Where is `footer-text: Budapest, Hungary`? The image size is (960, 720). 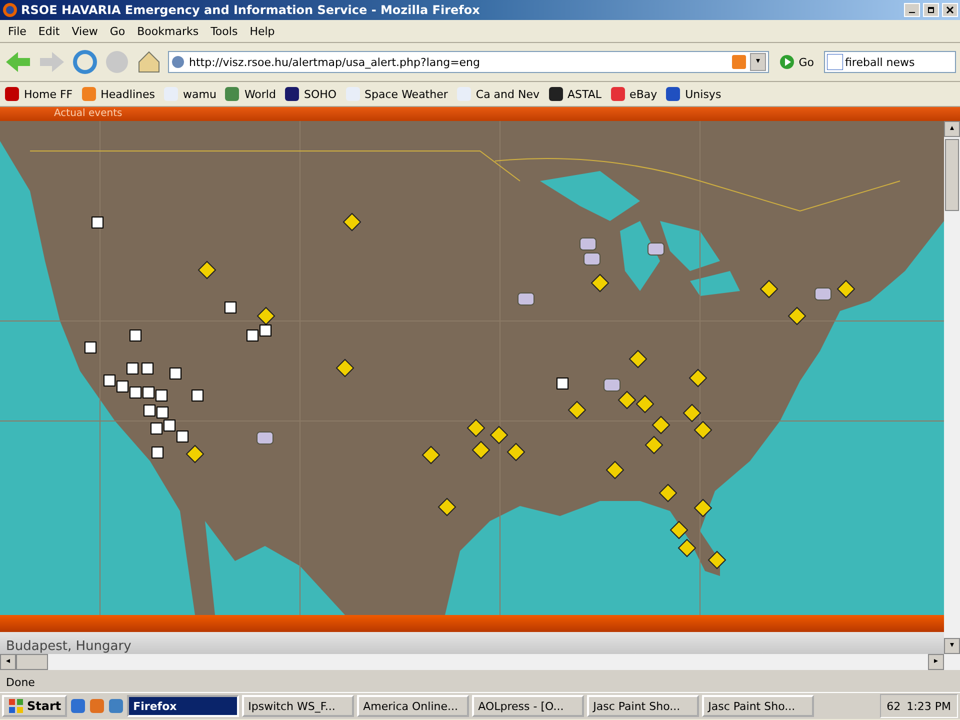
footer-text: Budapest, Hungary is located at coordinates (69, 646).